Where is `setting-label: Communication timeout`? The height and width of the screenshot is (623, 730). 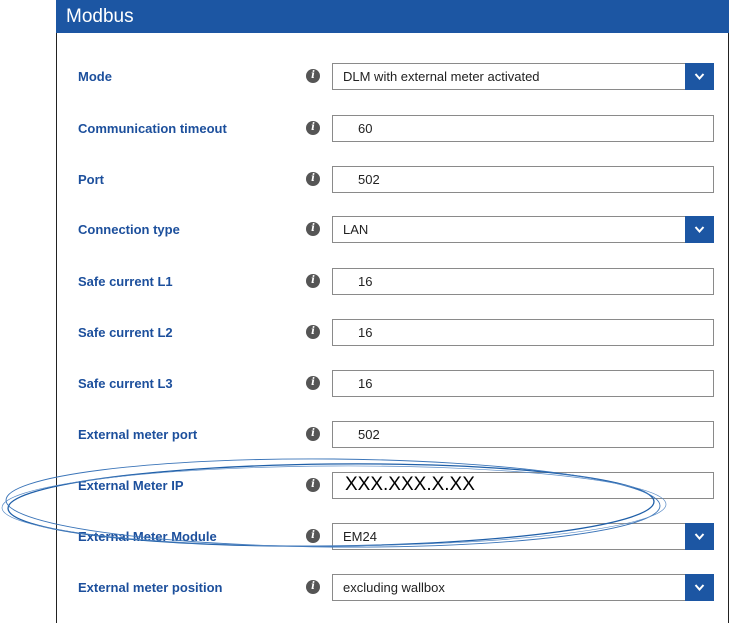
setting-label: Communication timeout is located at coordinates (152, 128).